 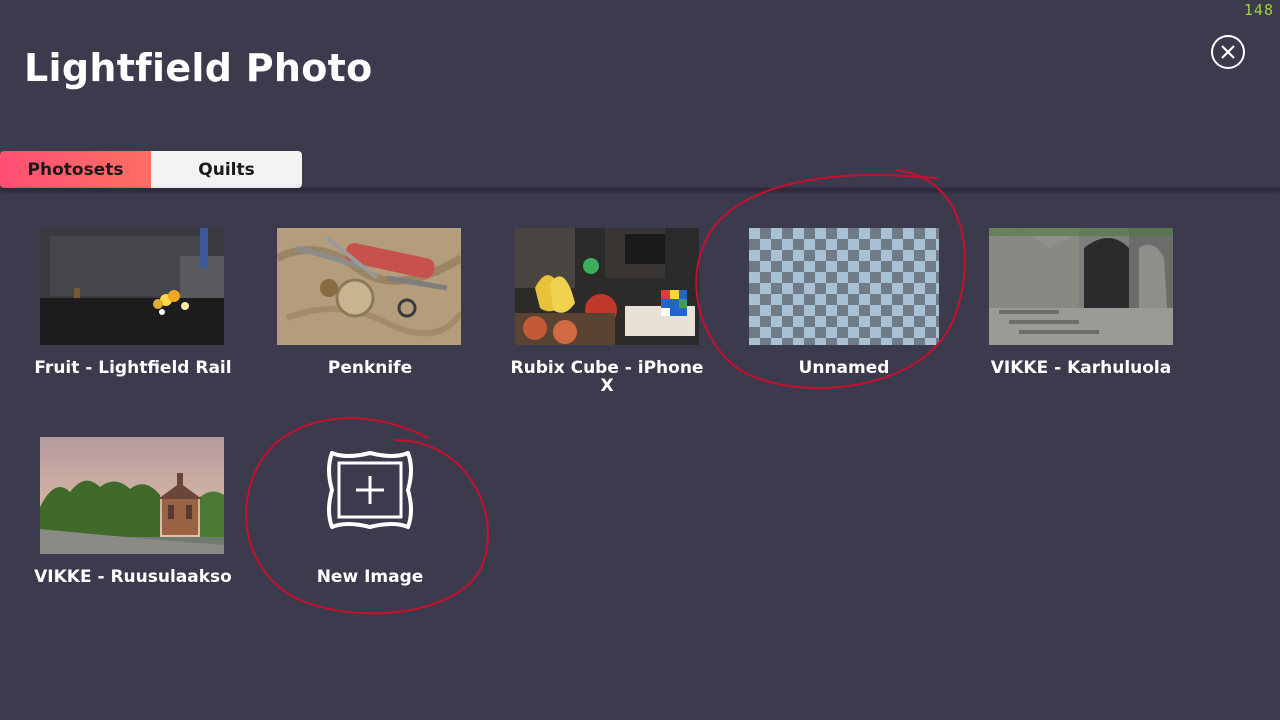 I want to click on new-image-label: New Image, so click(x=370, y=577).